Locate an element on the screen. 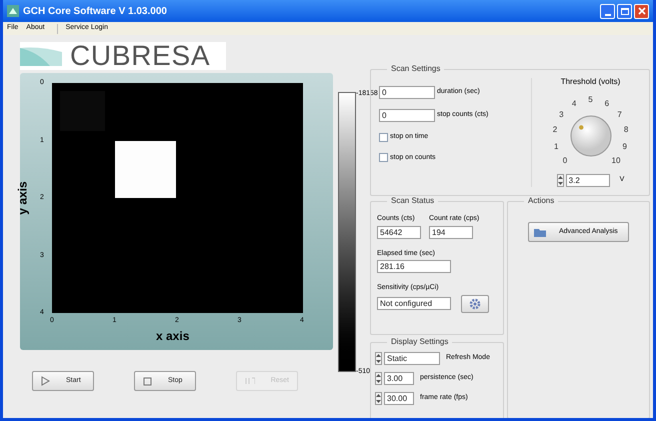  settings-icon is located at coordinates (475, 304).